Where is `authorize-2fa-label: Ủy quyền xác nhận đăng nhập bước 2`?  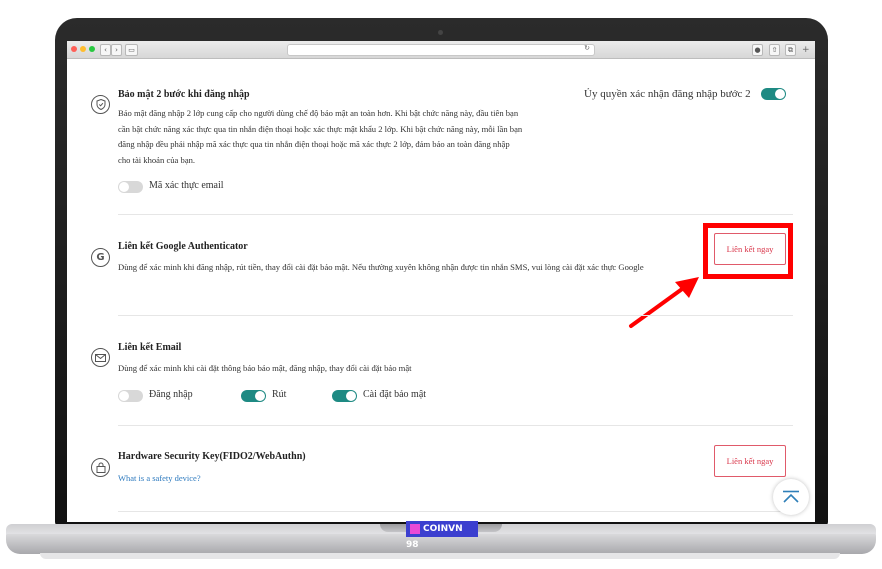
authorize-2fa-label: Ủy quyền xác nhận đăng nhập bước 2 is located at coordinates (667, 94).